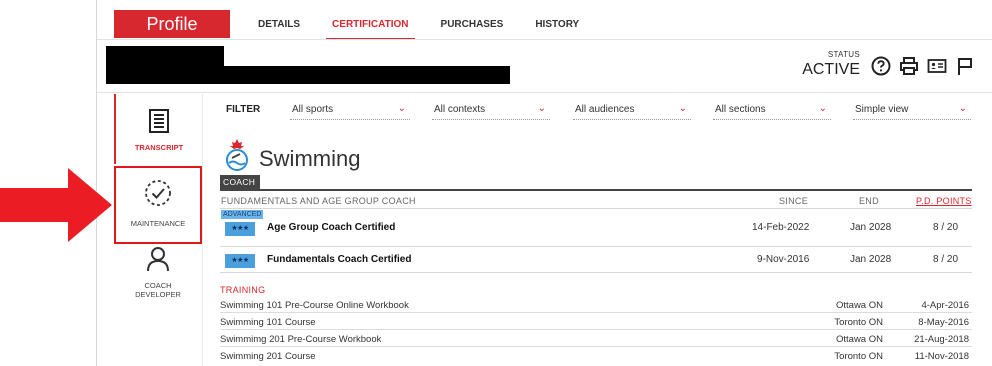 This screenshot has height=366, width=992. What do you see at coordinates (158, 223) in the screenshot?
I see `sidebar-item-label: MAINTENANCE` at bounding box center [158, 223].